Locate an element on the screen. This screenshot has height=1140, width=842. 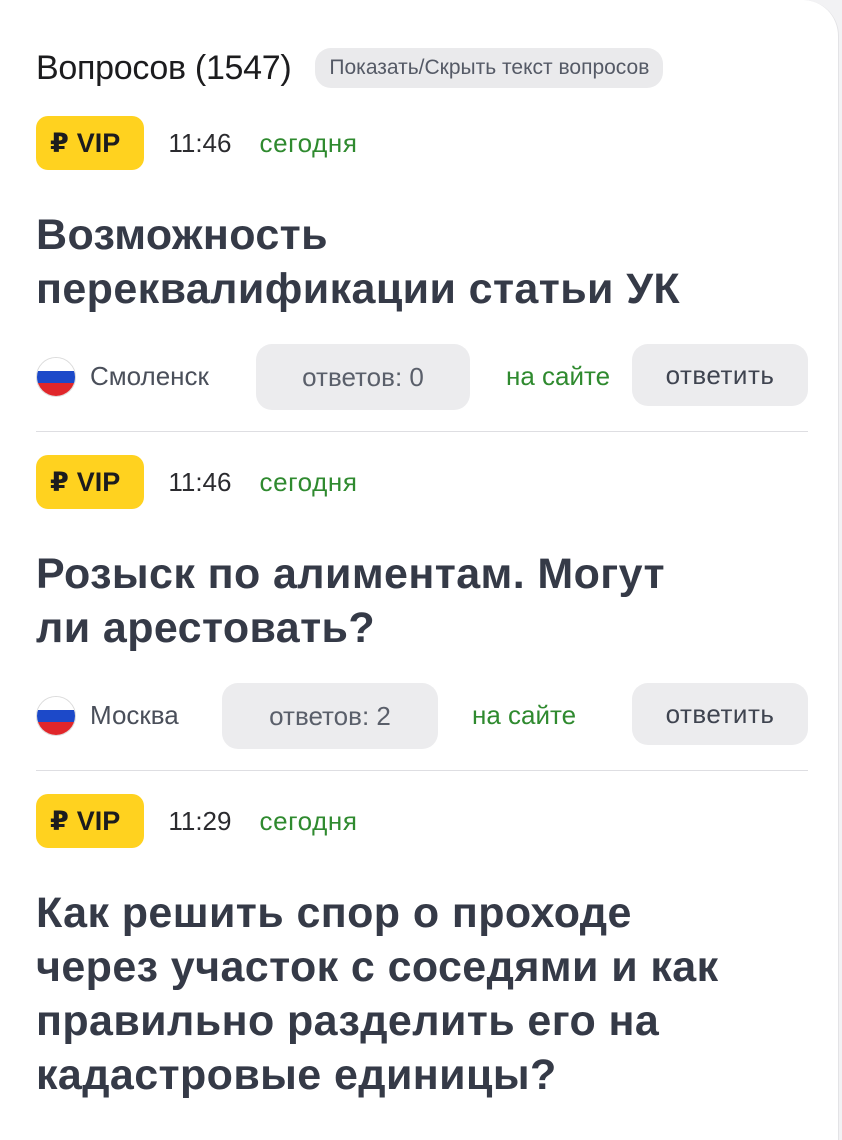
question-title-line: ли арестовать? is located at coordinates (206, 628).